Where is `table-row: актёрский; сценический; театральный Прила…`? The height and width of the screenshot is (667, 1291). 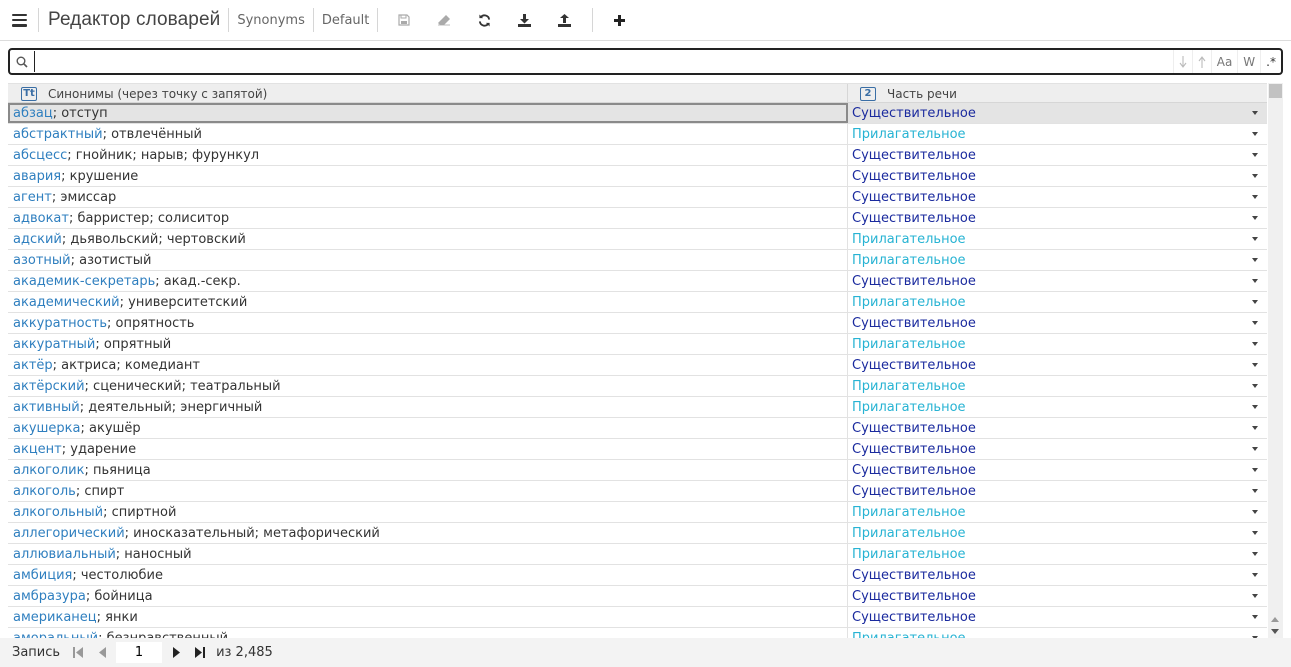
table-row: актёрский; сценический; театральный Прила… is located at coordinates (637, 386).